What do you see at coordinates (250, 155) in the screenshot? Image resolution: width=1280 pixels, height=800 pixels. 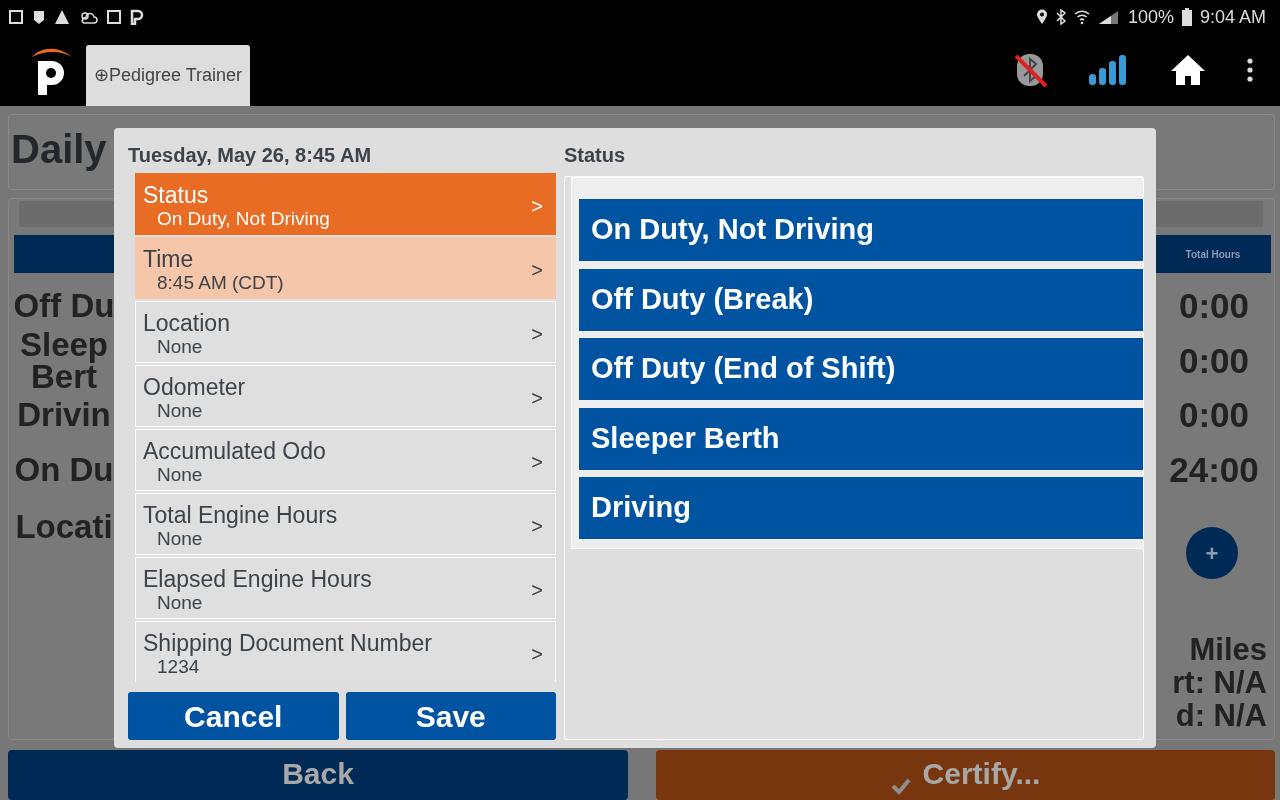 I see `dialog-date: Tuesday, May 26, 8:45 AM` at bounding box center [250, 155].